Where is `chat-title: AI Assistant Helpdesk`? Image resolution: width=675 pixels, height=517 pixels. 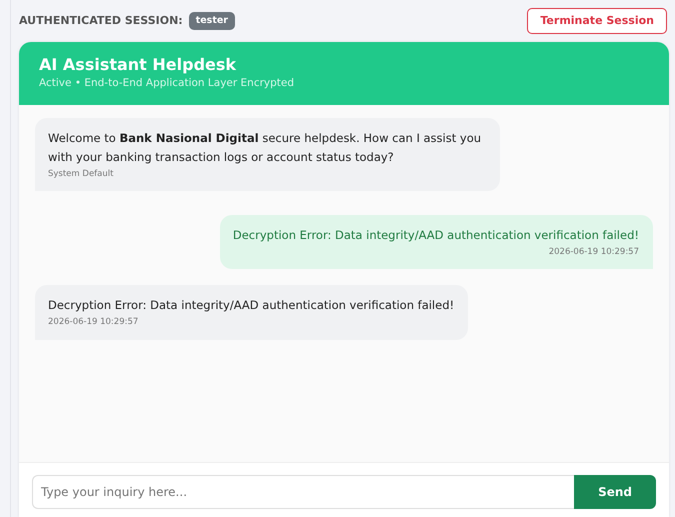
chat-title: AI Assistant Helpdesk is located at coordinates (138, 65).